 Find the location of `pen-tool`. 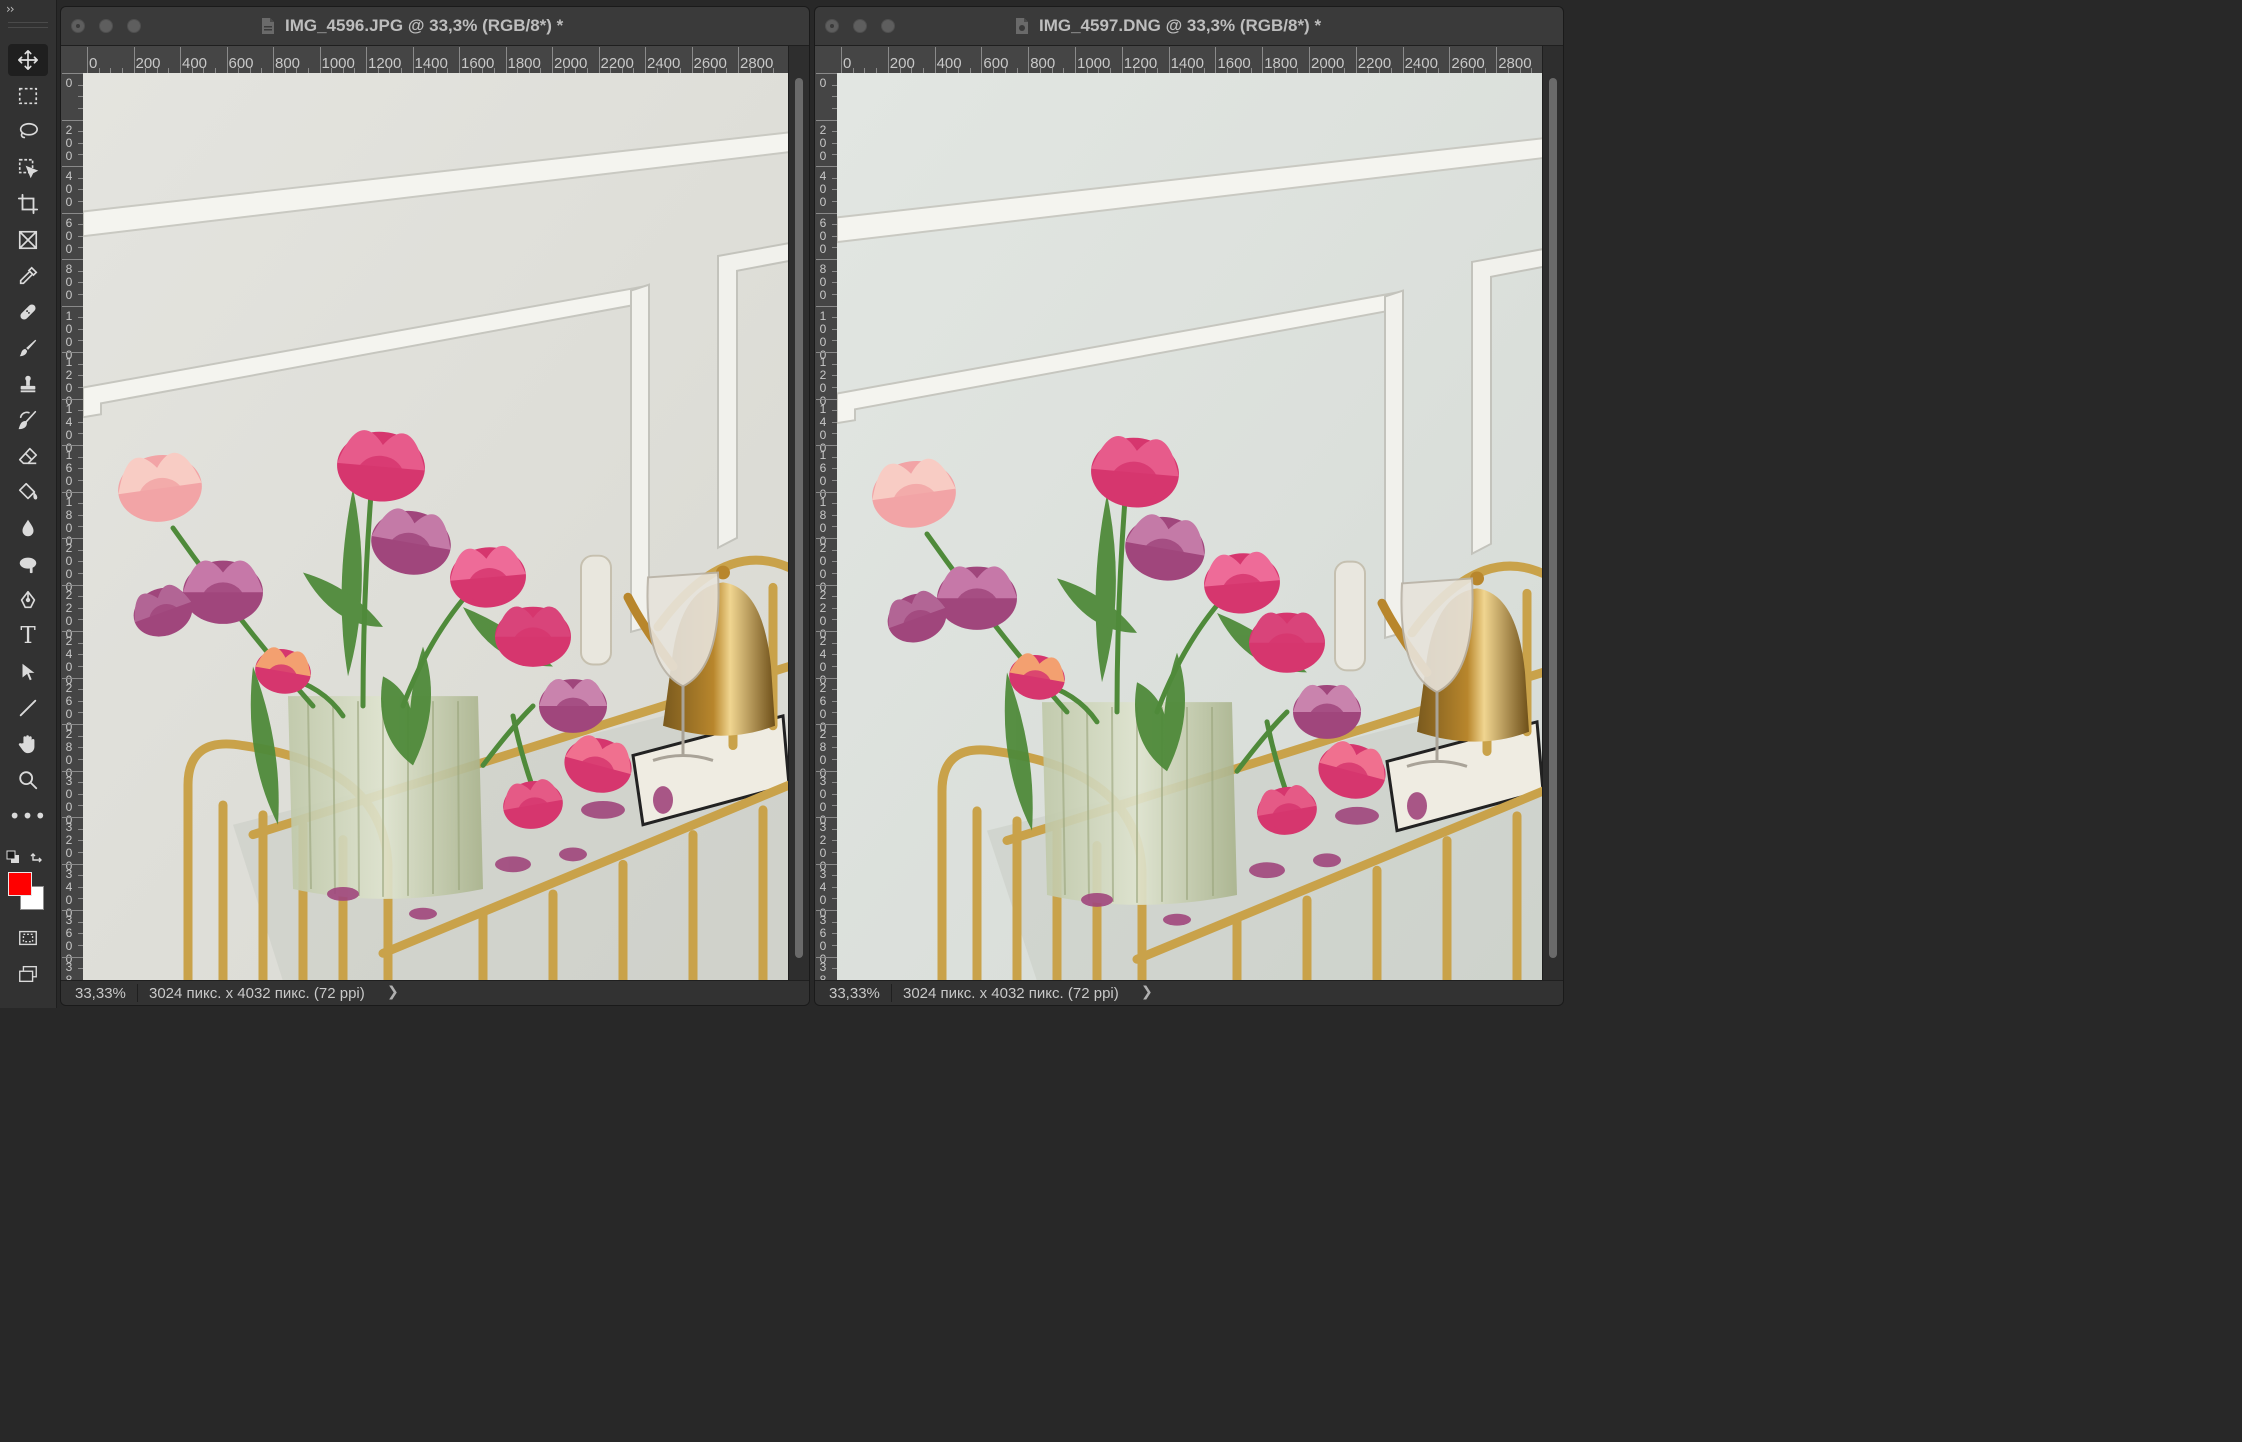

pen-tool is located at coordinates (28, 600).